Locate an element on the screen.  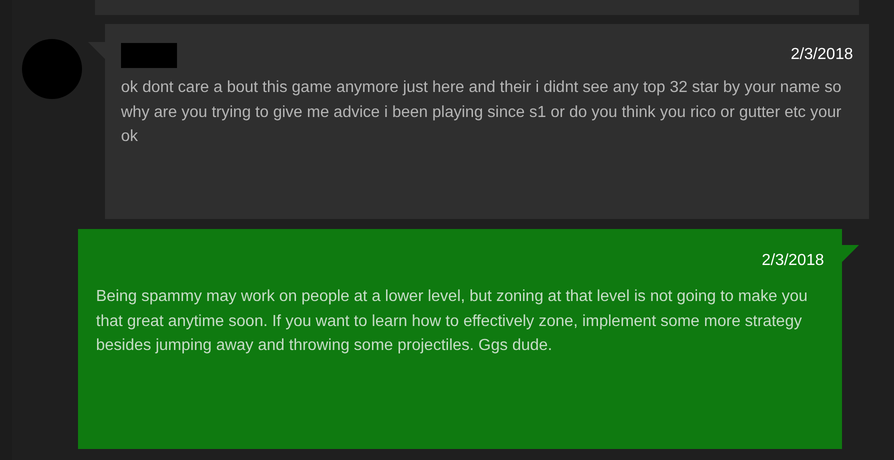
message-text: Being spammy may work on people at a lower level, but zoning at that level is not going to make you that great anytime soon. If you want to learn how to effectively zone, implement some more strategy besides jumping away and throwing some projectiles. Ggs dude. is located at coordinates (452, 321).